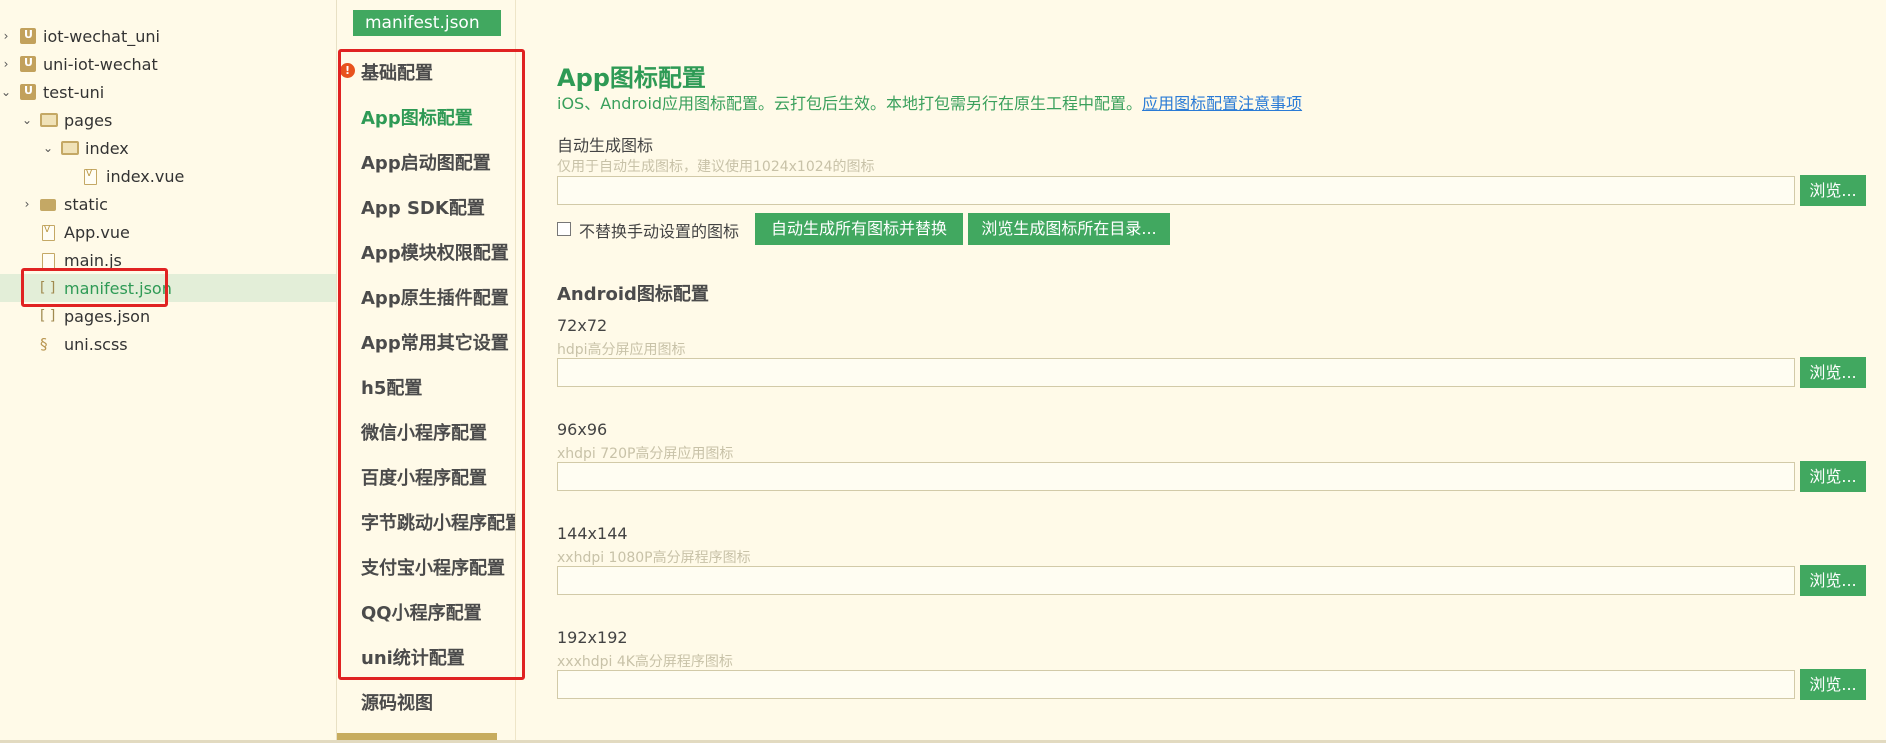 This screenshot has height=743, width=1886. Describe the element at coordinates (96, 344) in the screenshot. I see `tree-item-label: uni.scss` at that location.